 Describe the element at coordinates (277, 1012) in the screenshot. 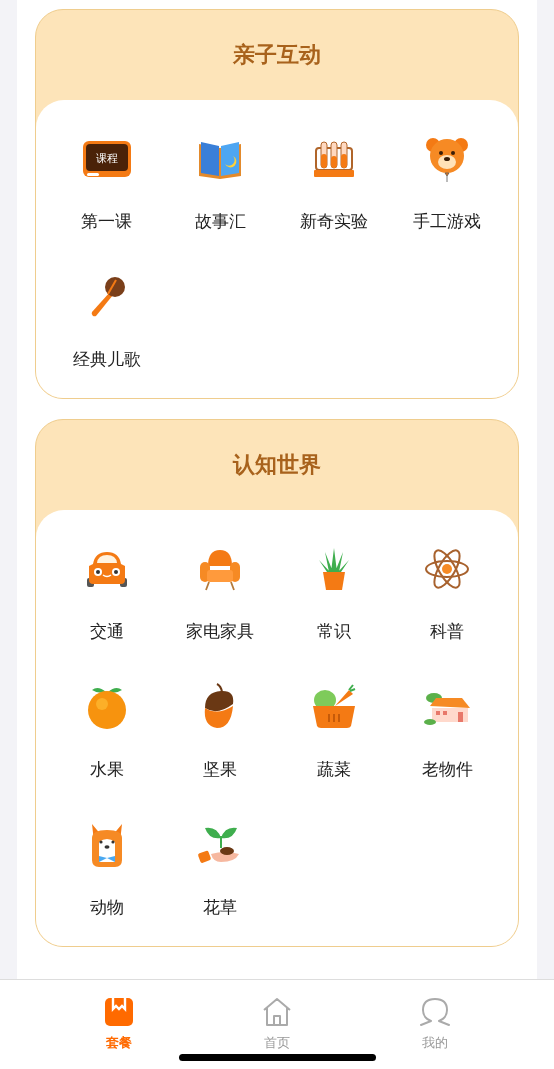

I see `home-icon` at that location.